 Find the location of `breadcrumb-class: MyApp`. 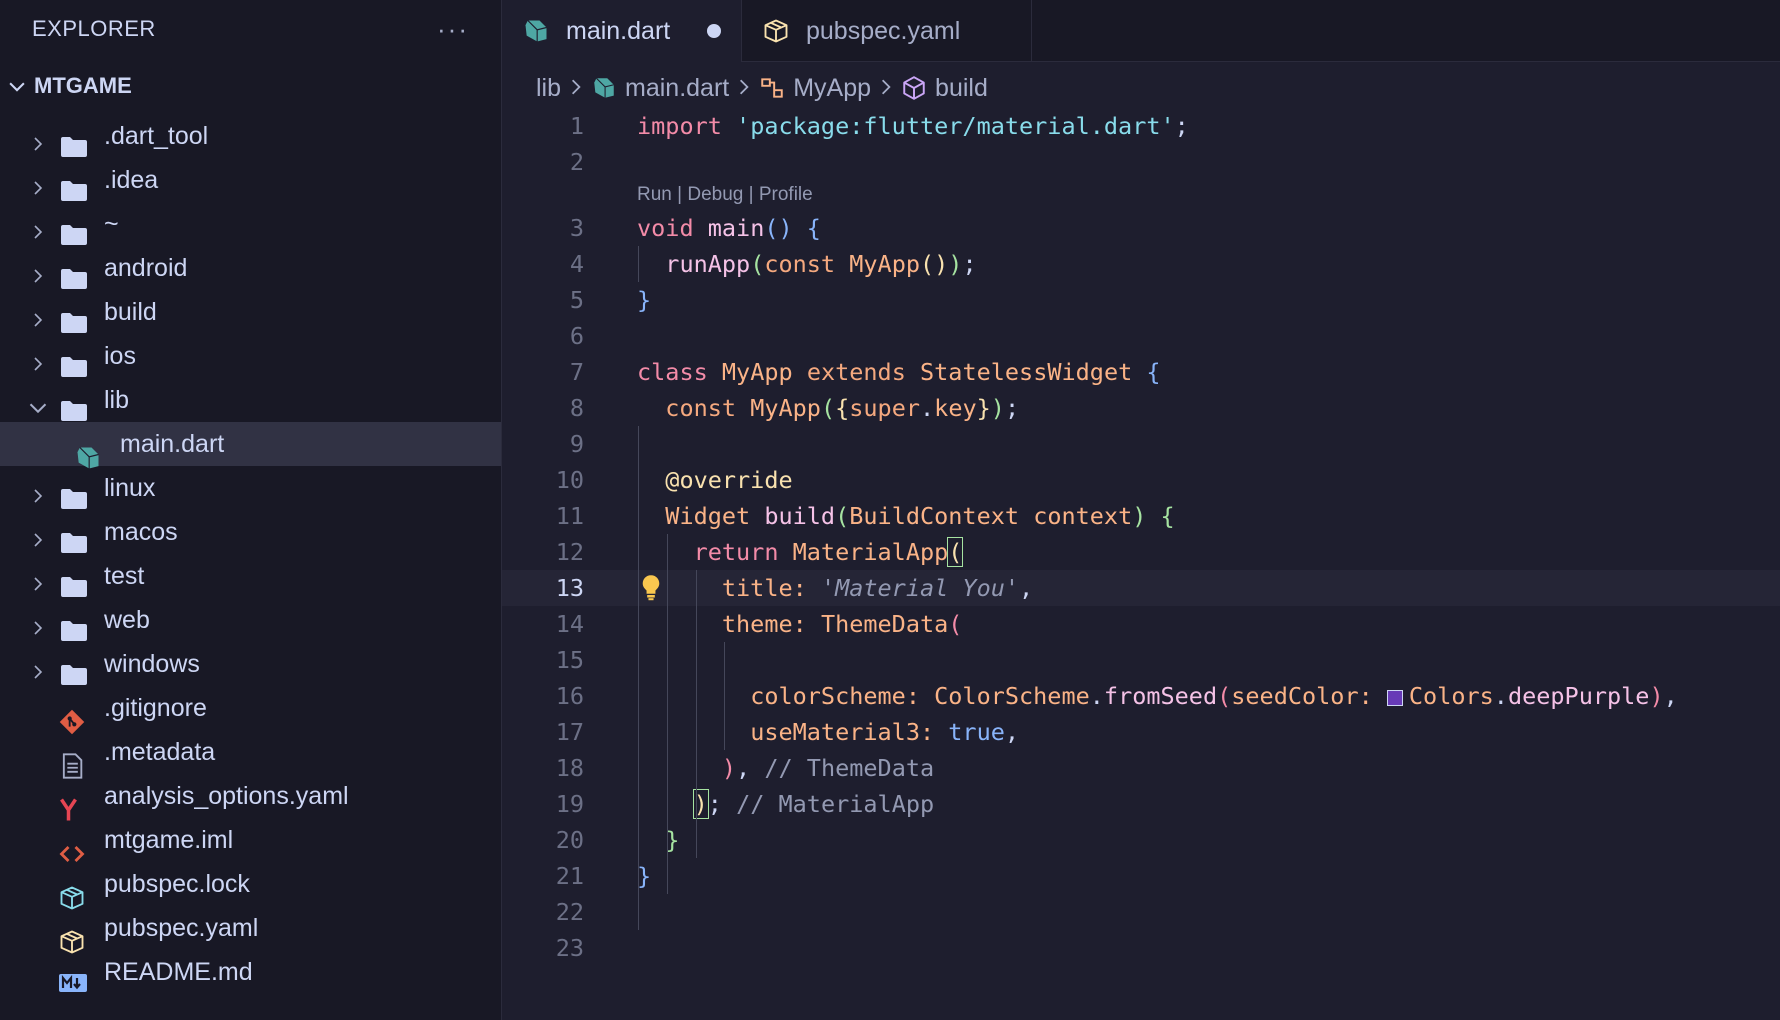

breadcrumb-class: MyApp is located at coordinates (815, 88).